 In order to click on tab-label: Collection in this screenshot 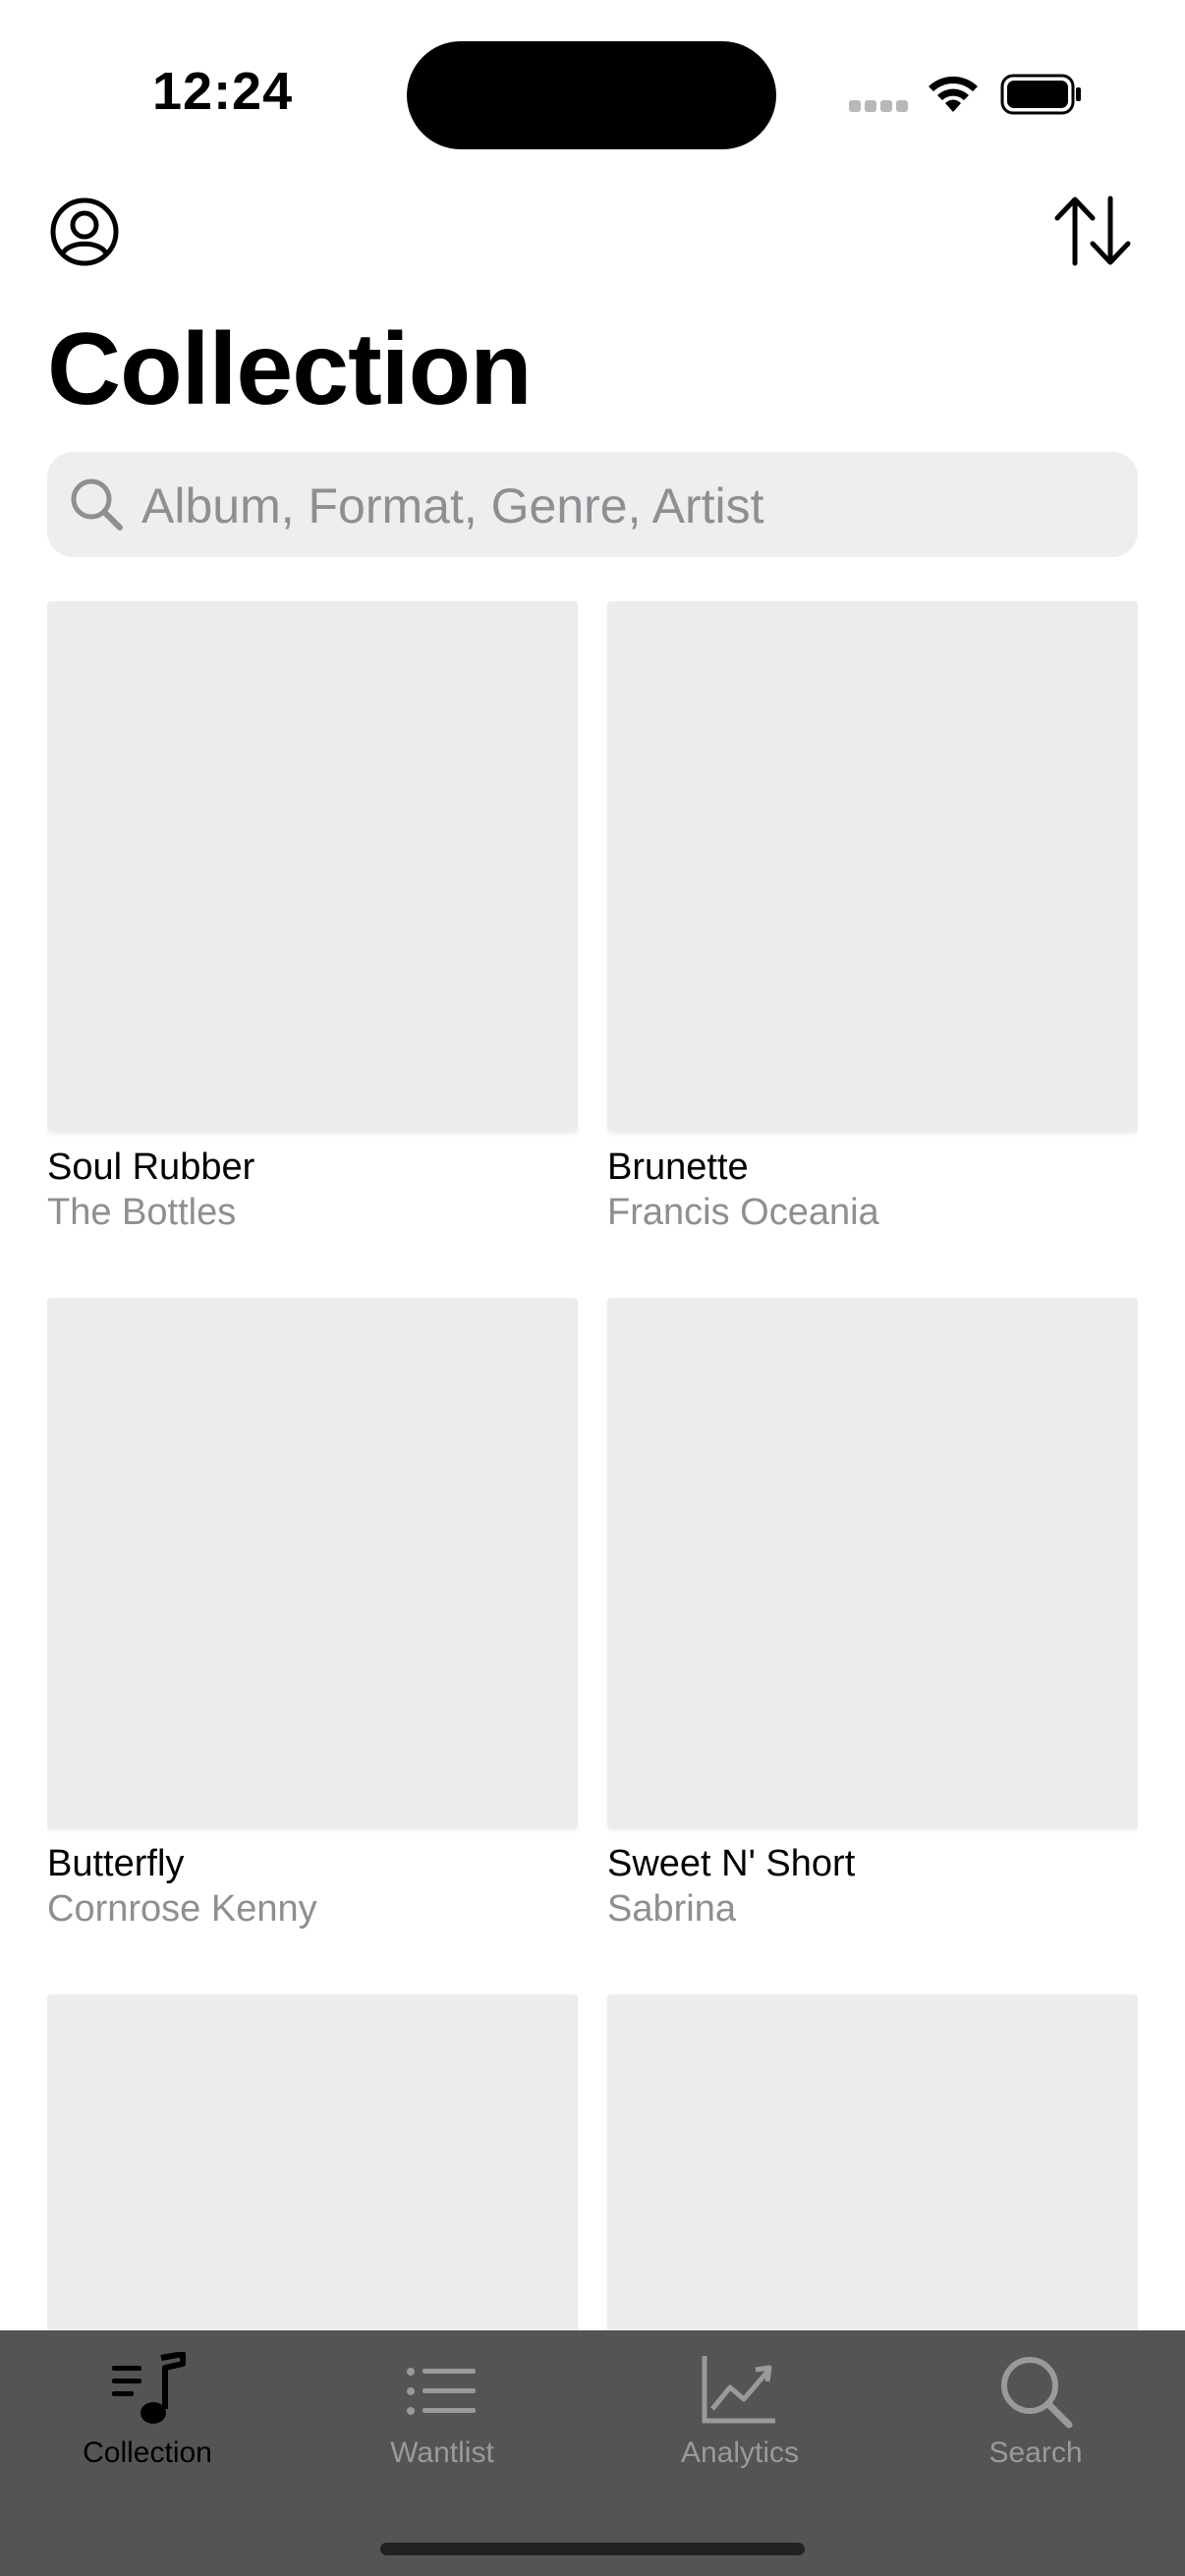, I will do `click(148, 2452)`.